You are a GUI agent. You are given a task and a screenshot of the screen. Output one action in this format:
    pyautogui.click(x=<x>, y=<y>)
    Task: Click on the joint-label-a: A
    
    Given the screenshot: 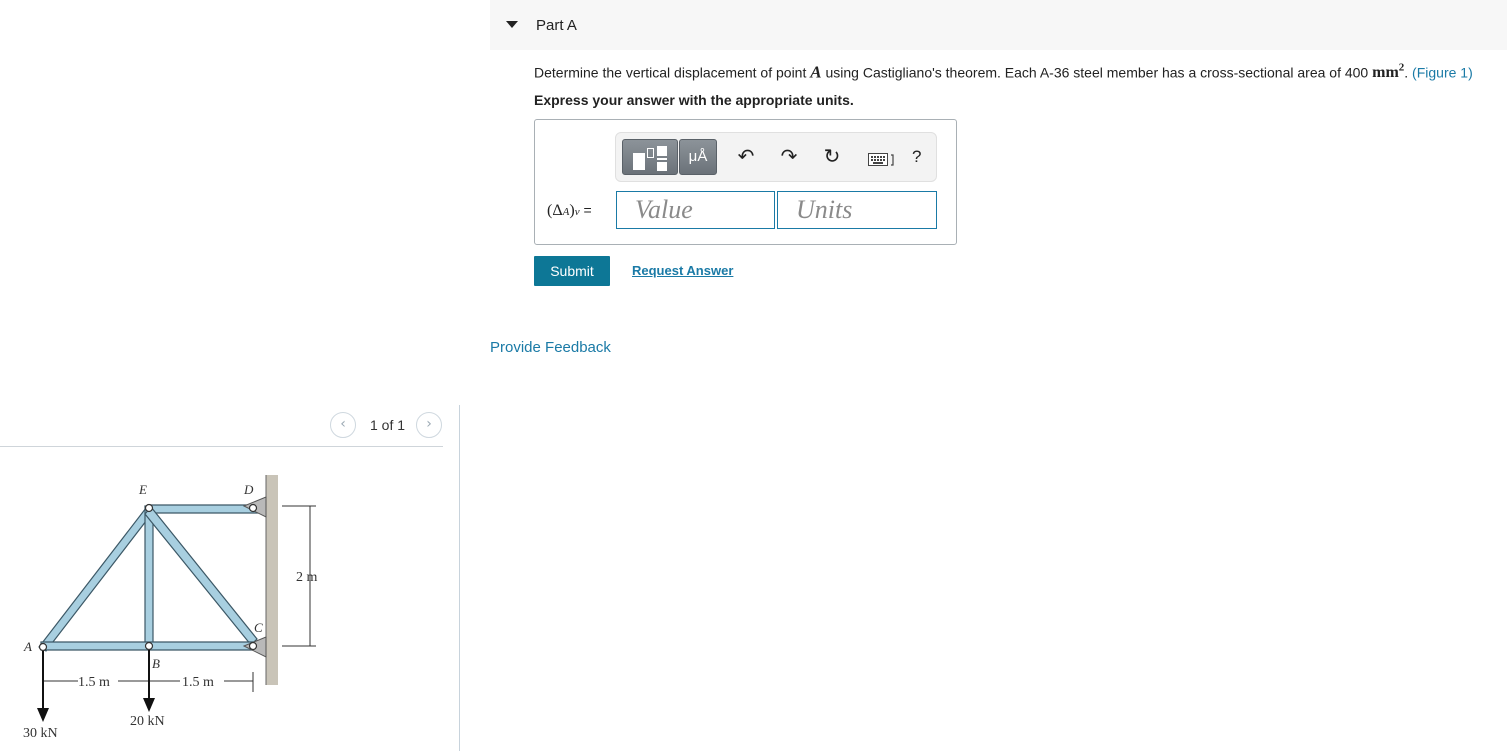 What is the action you would take?
    pyautogui.click(x=27, y=646)
    